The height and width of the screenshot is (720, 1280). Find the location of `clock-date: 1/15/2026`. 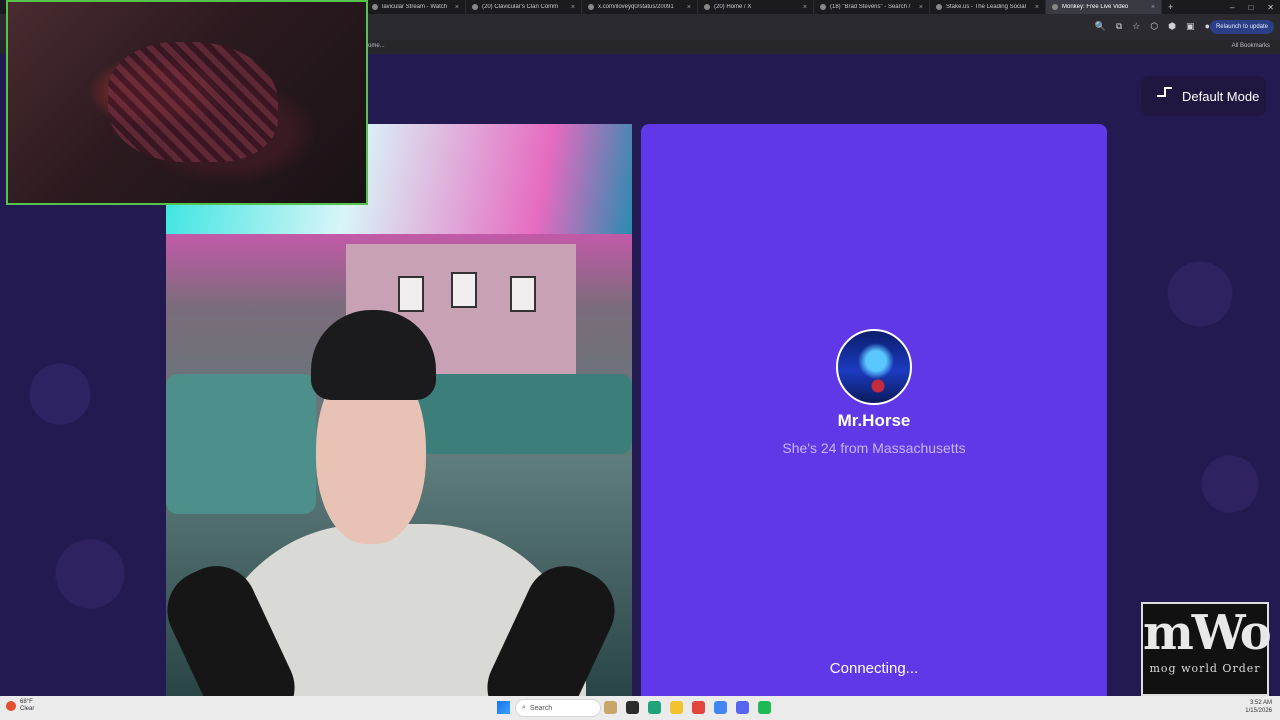

clock-date: 1/15/2026 is located at coordinates (1258, 711).